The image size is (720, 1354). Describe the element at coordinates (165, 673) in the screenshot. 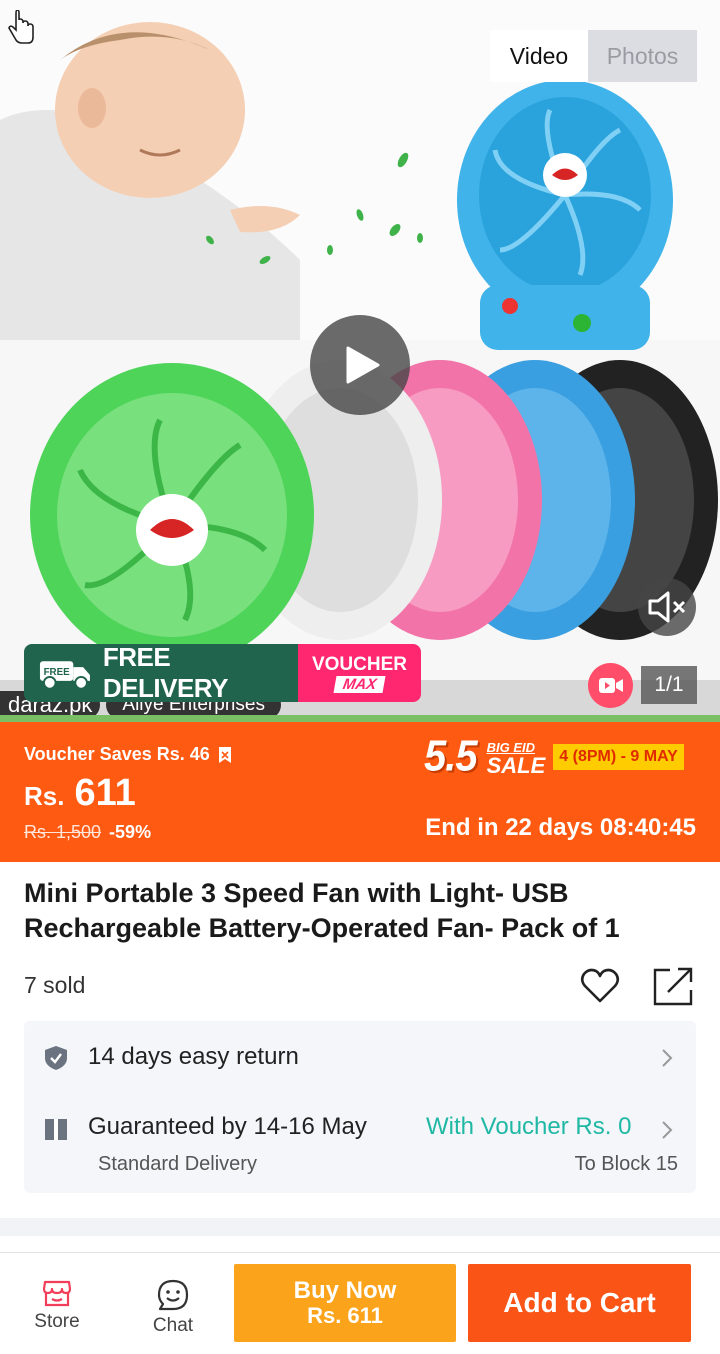

I see `free-delivery-label: FREE DELIVERY` at that location.